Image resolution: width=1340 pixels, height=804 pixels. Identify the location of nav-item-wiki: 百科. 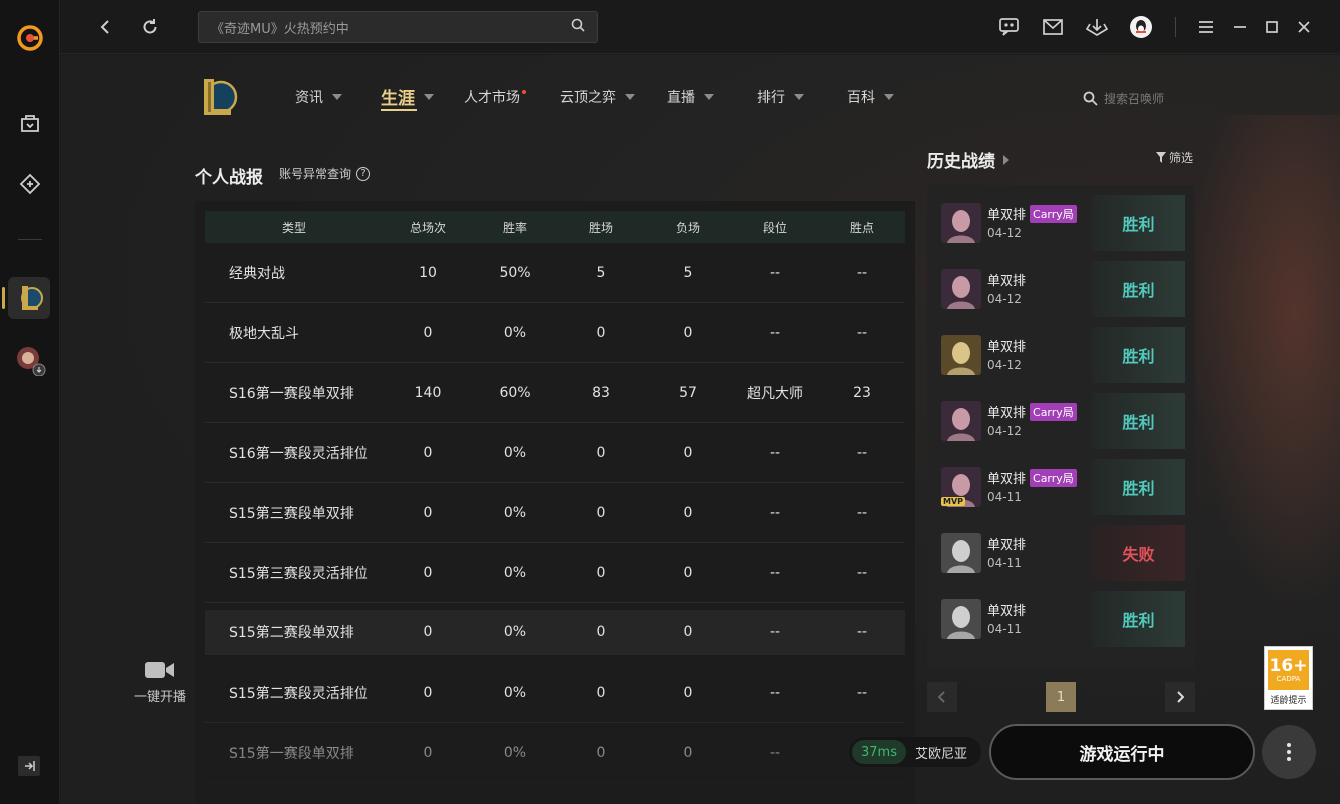
(870, 97).